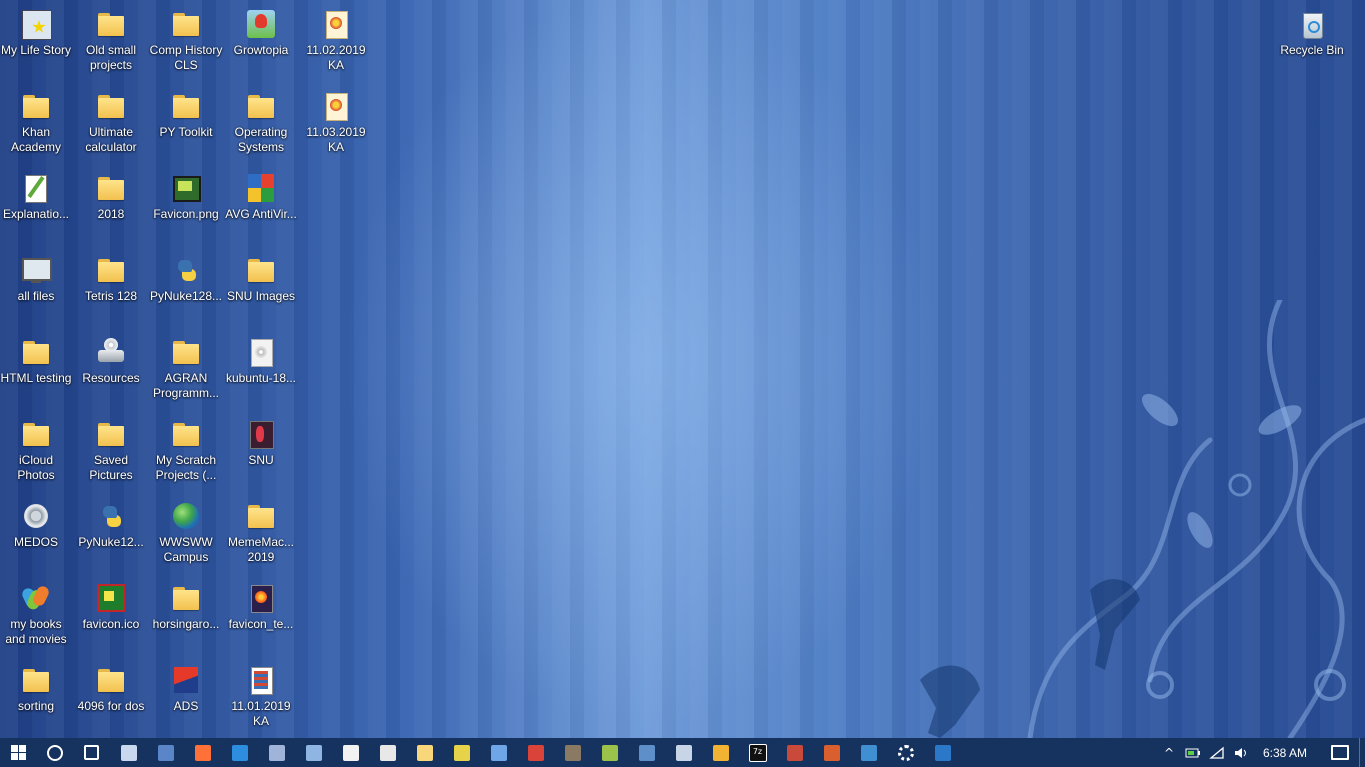 This screenshot has width=1365, height=767. What do you see at coordinates (36, 139) in the screenshot?
I see `desktop-icon-label: Khan Academy` at bounding box center [36, 139].